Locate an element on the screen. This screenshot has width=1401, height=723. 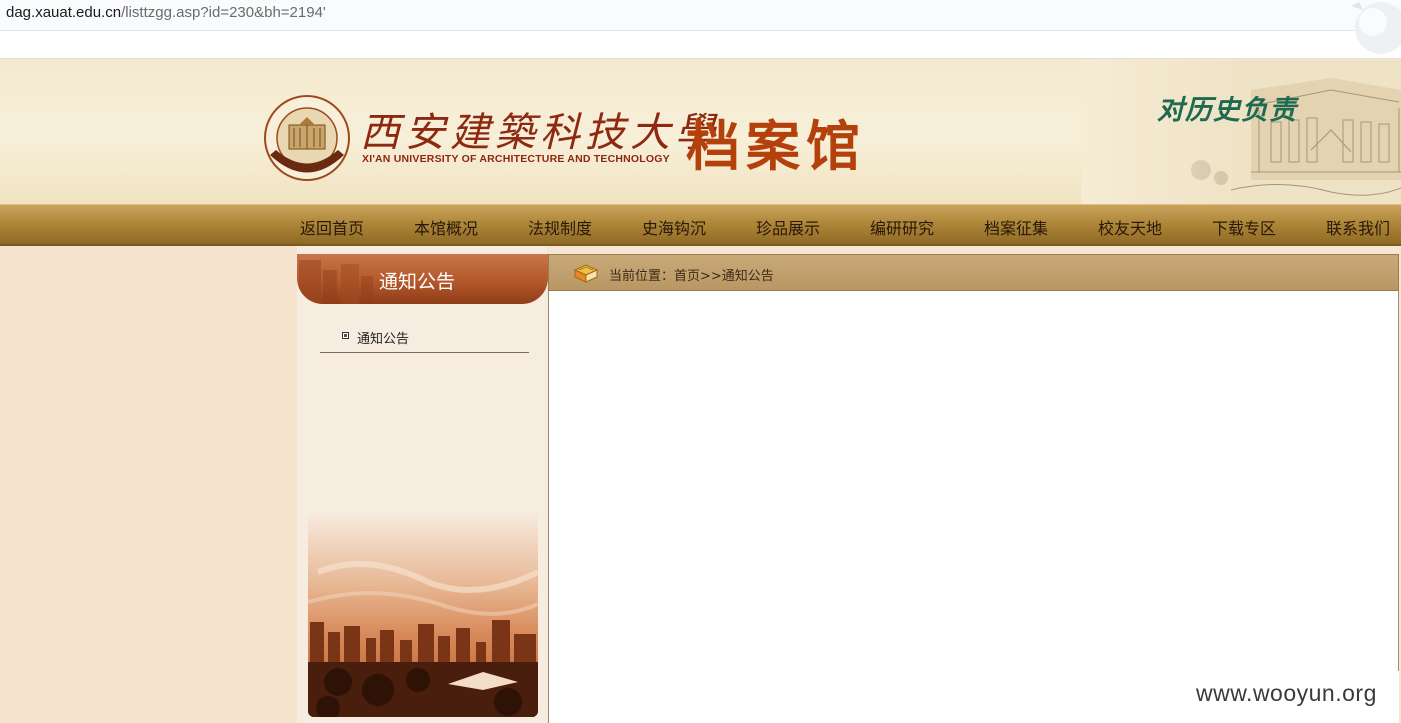
sidebar-item-label: 通知公告 is located at coordinates (383, 337).